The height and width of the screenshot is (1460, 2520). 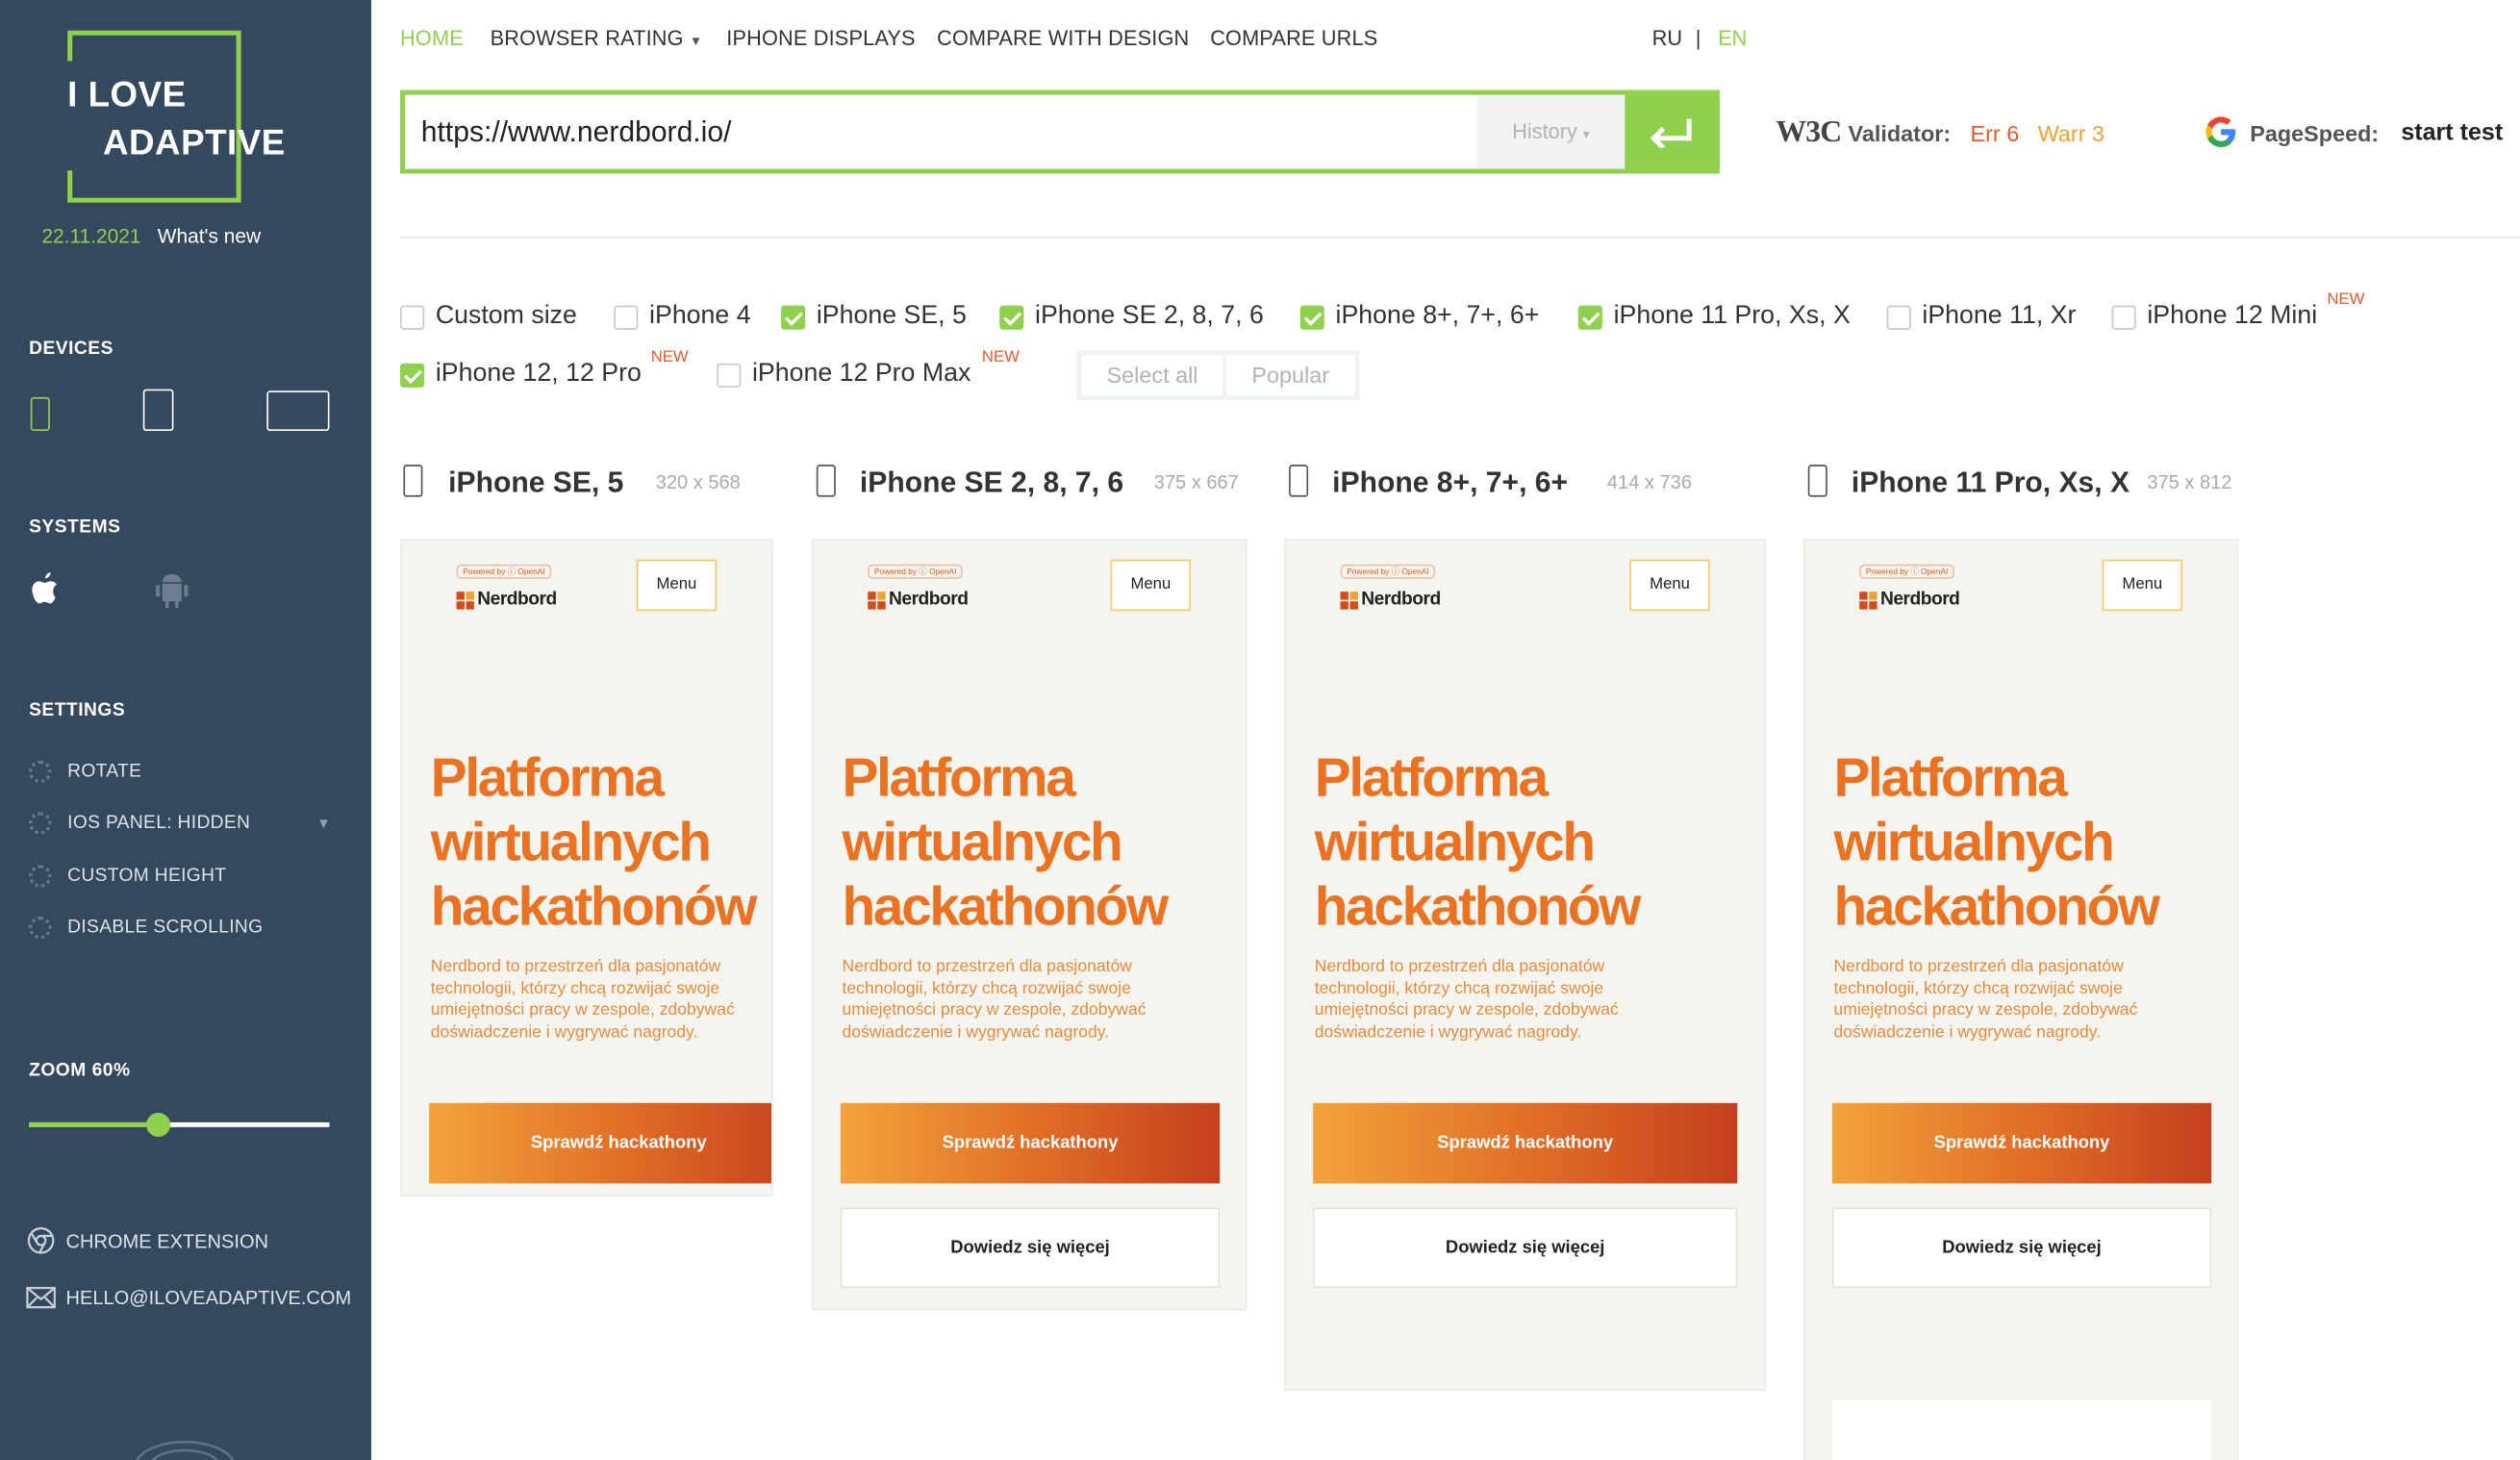 I want to click on checkbox-custom-size: Custom size, so click(x=489, y=316).